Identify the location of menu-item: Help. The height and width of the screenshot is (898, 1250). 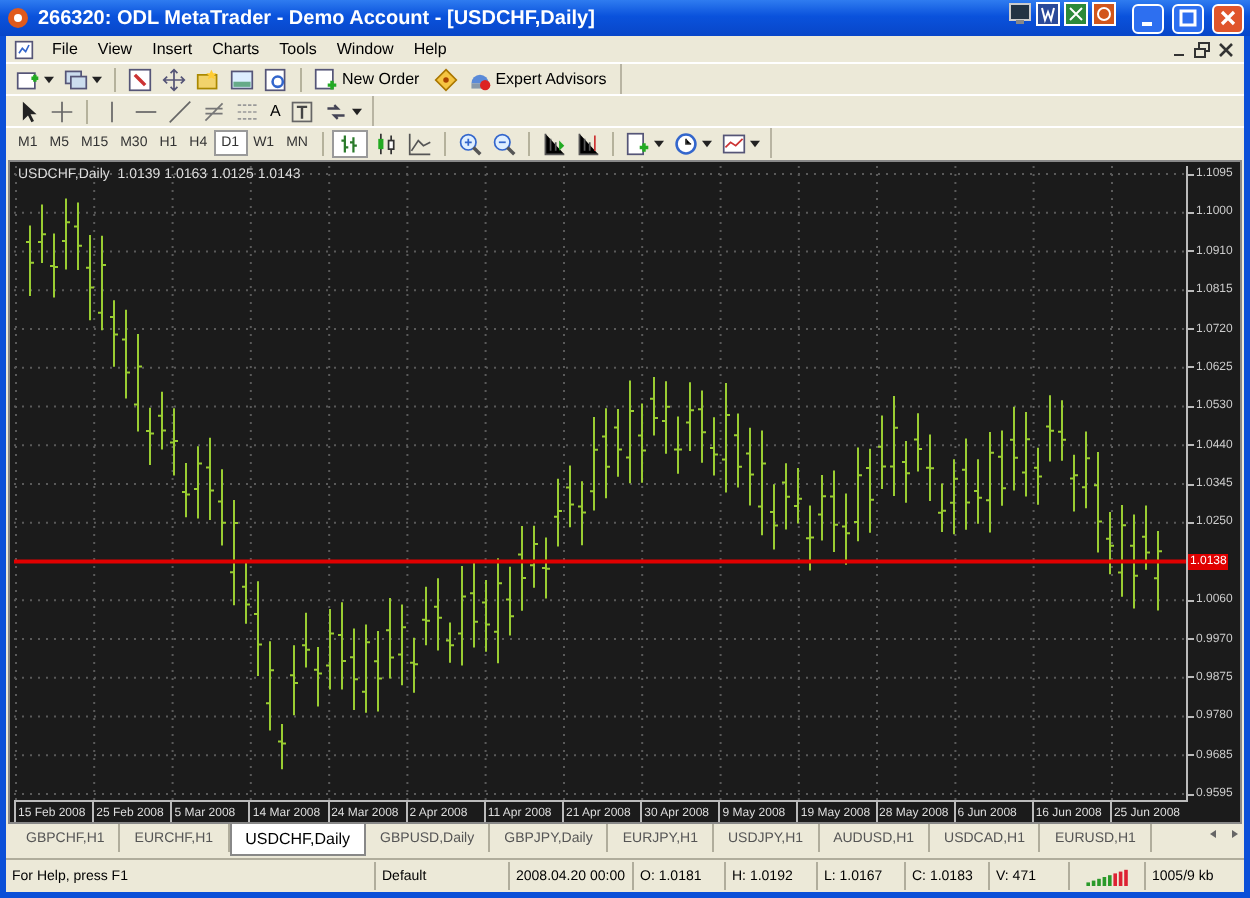
(430, 49).